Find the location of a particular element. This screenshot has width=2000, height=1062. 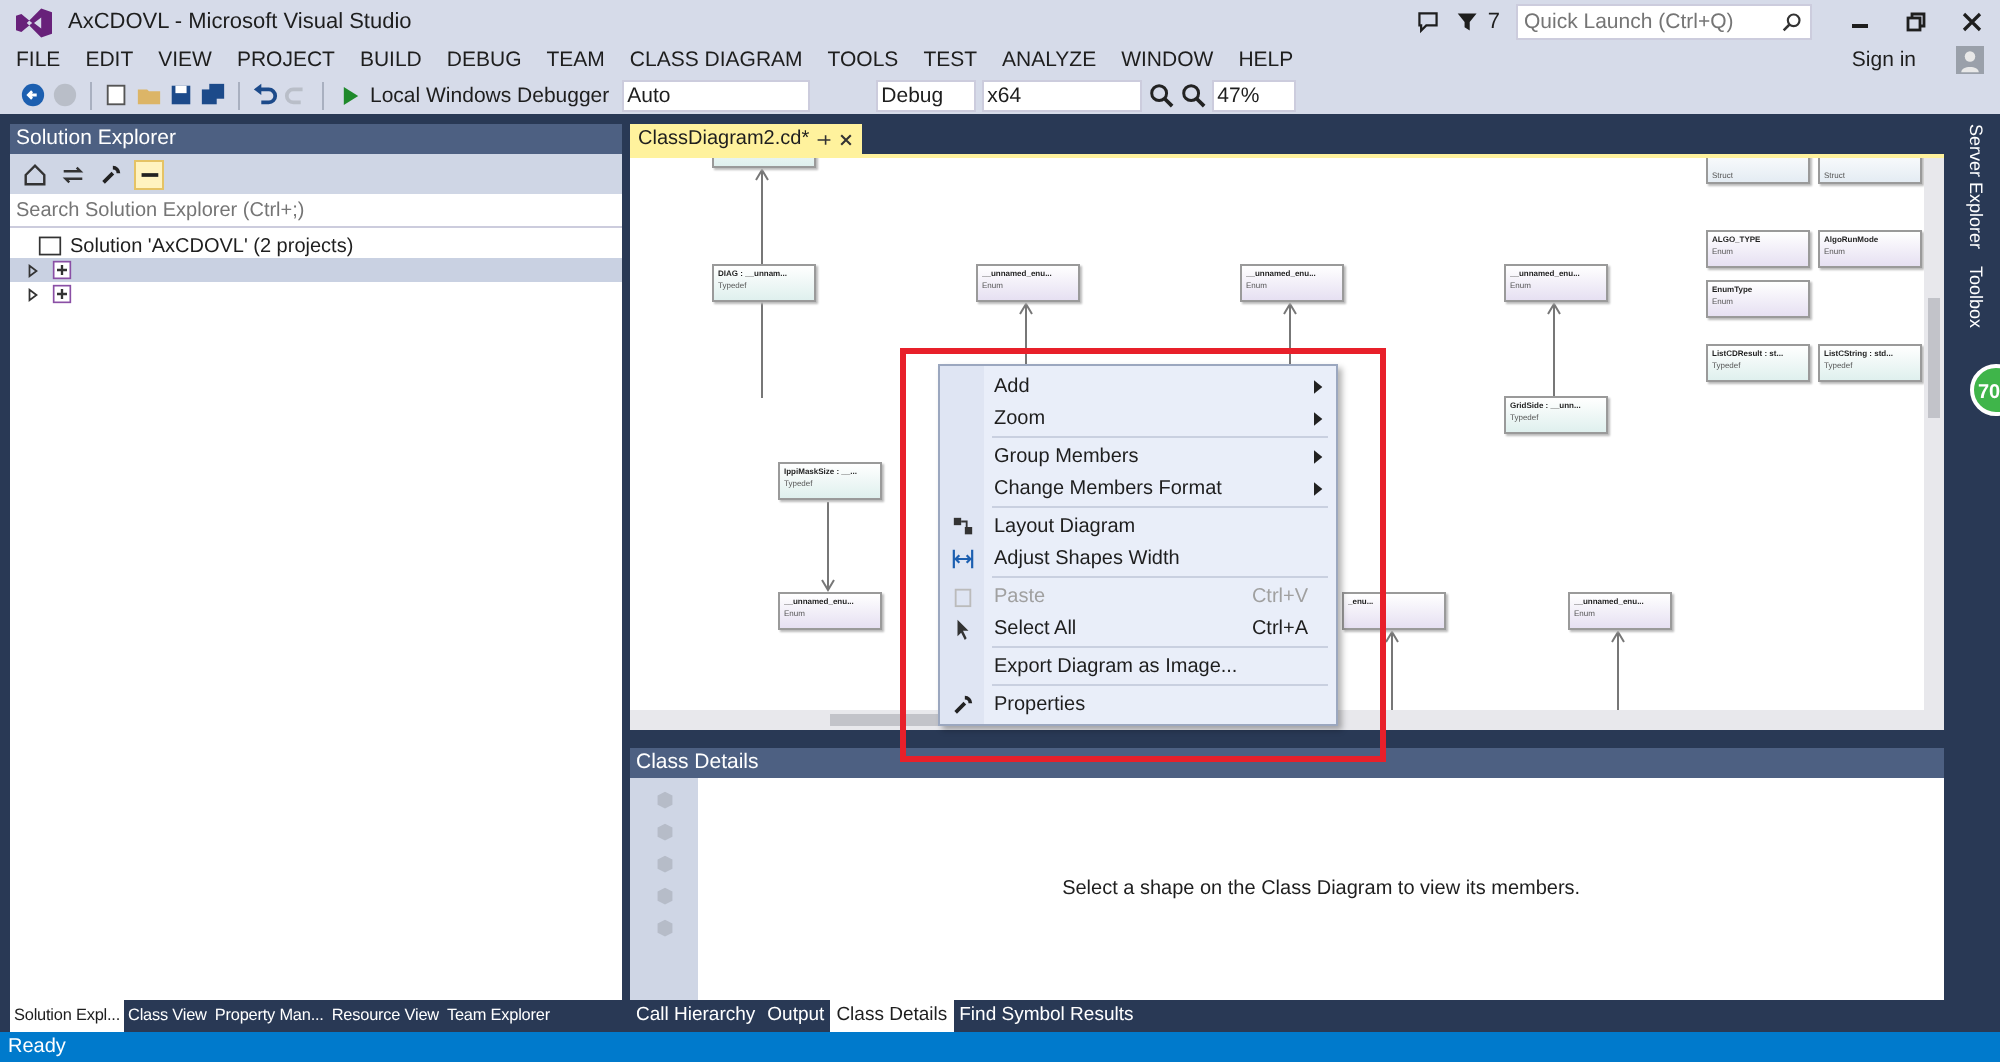

panel-title: Solution Explorer is located at coordinates (96, 138).